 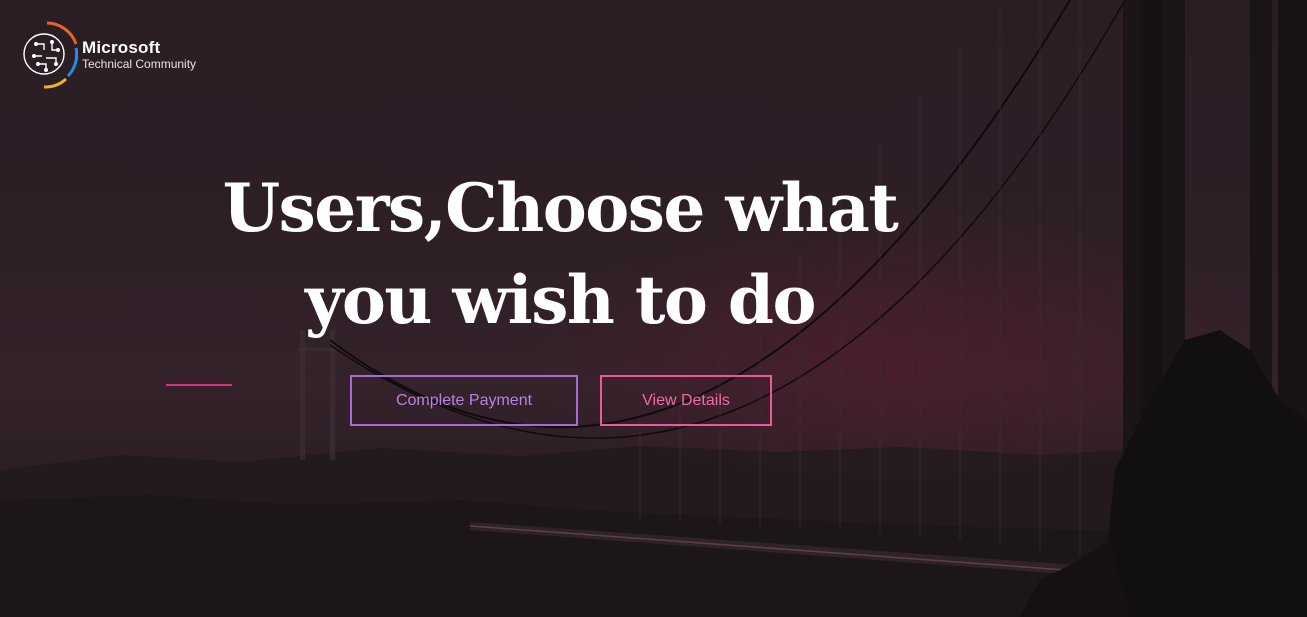 What do you see at coordinates (560, 208) in the screenshot?
I see `hero-headline-line1: Users,Choose what` at bounding box center [560, 208].